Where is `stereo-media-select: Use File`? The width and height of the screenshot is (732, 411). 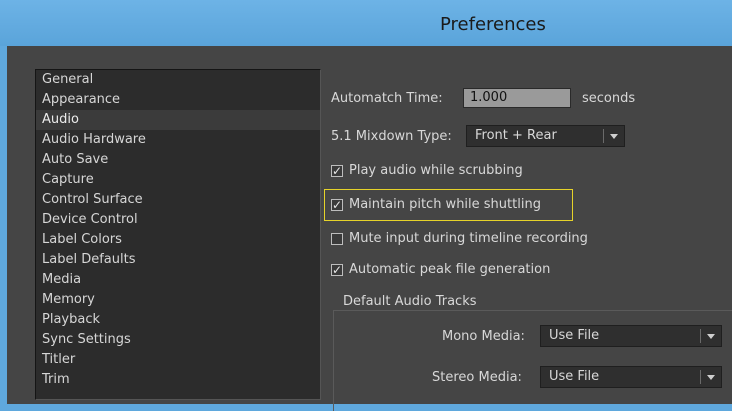
stereo-media-select: Use File is located at coordinates (631, 377).